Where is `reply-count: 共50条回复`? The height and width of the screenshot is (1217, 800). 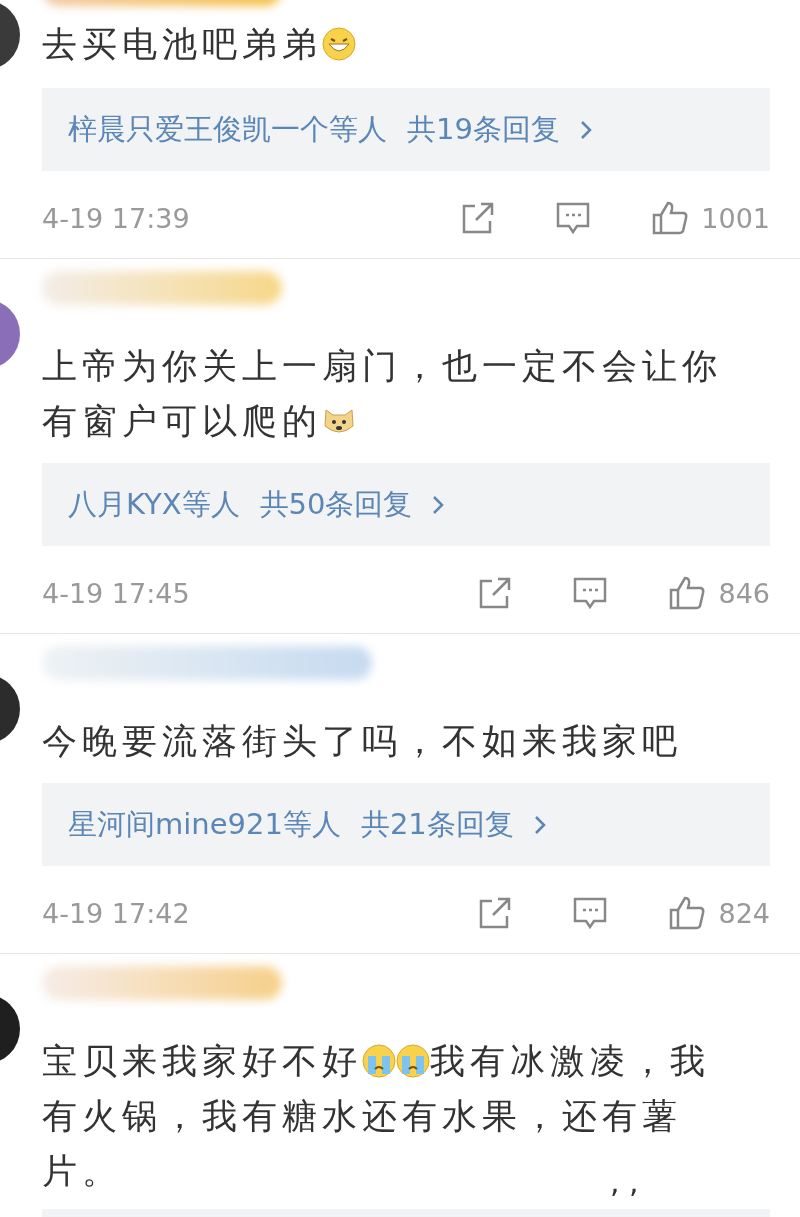 reply-count: 共50条回复 is located at coordinates (336, 504).